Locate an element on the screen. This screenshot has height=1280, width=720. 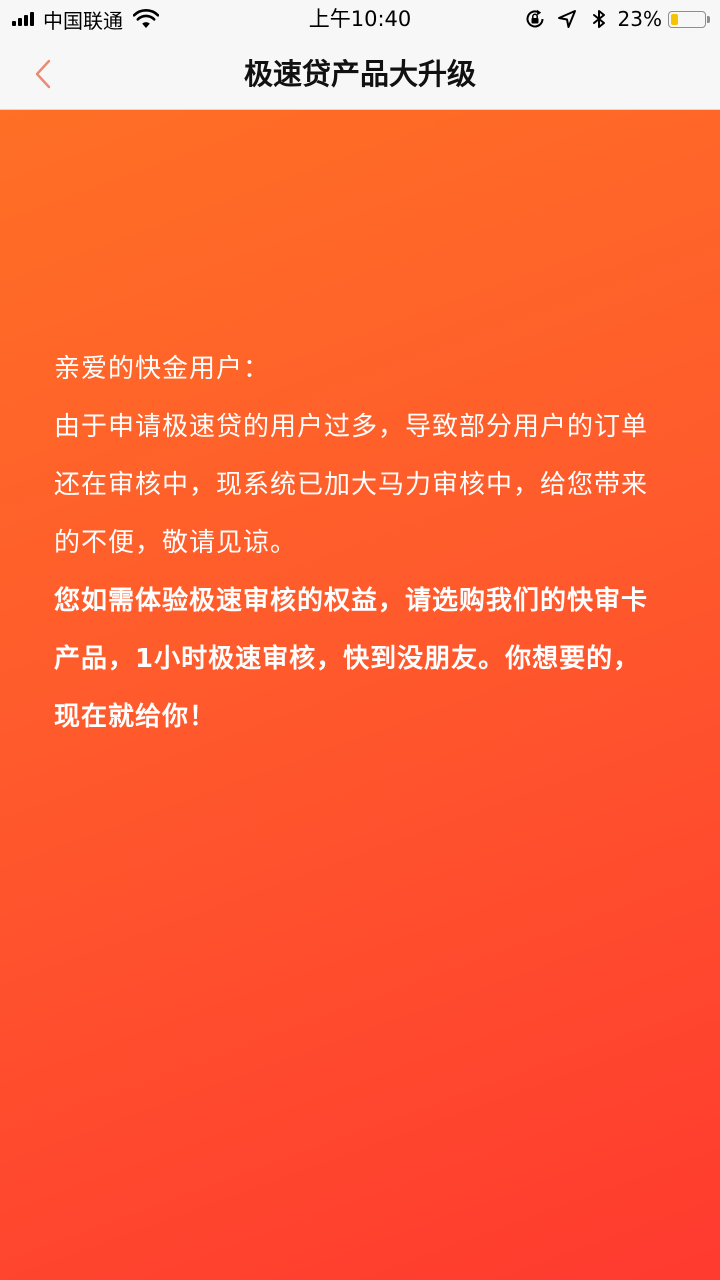
battery-level-fill is located at coordinates (675, 19).